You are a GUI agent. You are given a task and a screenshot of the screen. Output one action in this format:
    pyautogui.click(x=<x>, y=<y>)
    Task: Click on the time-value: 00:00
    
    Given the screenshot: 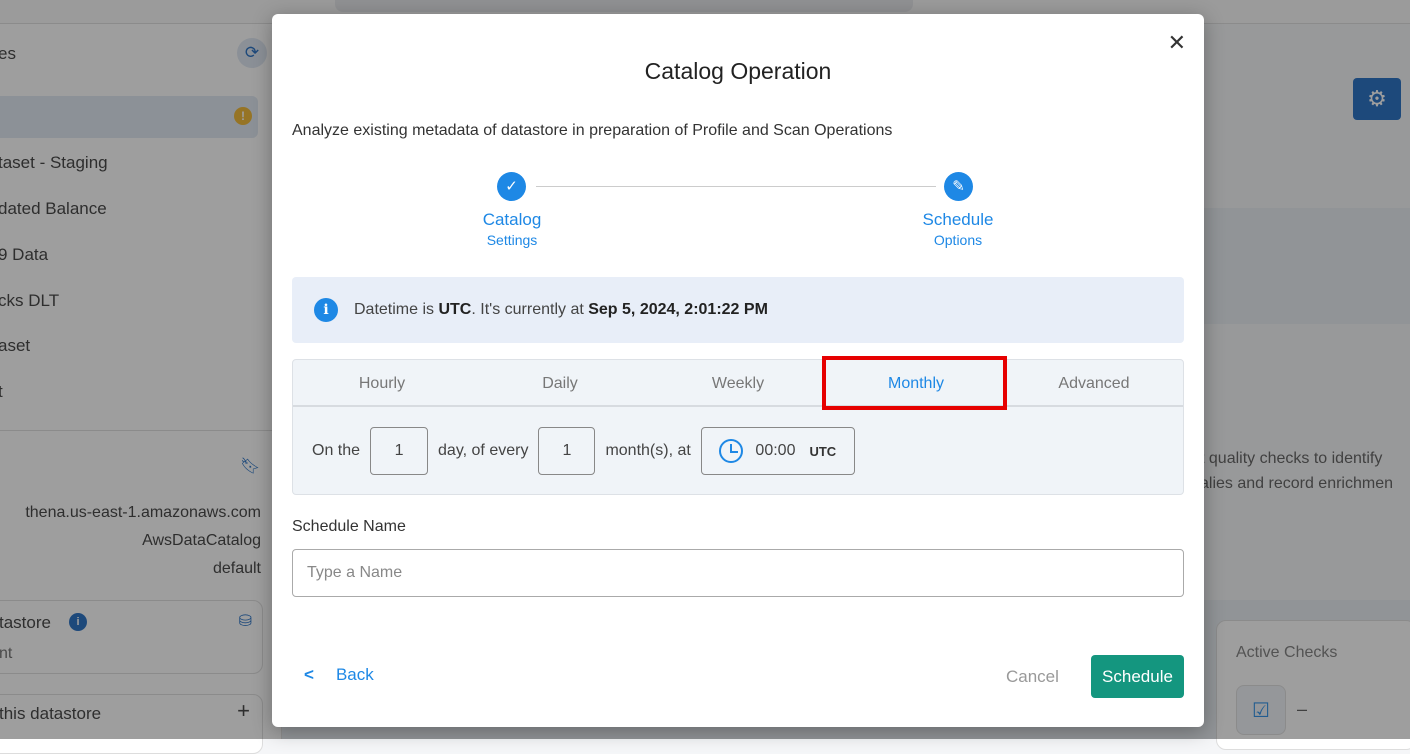 What is the action you would take?
    pyautogui.click(x=775, y=450)
    